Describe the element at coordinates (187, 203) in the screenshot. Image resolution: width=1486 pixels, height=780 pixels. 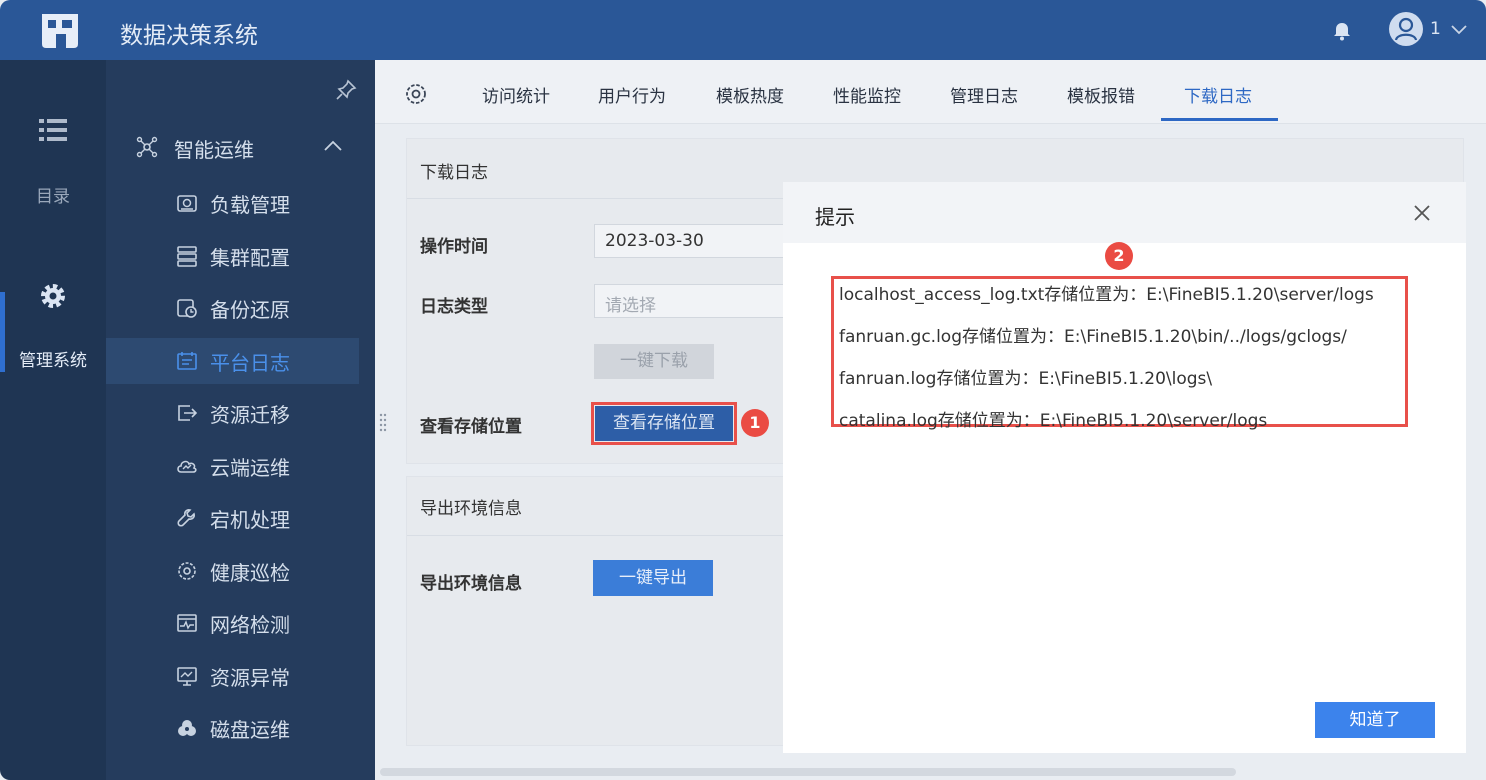
I see `load-icon` at that location.